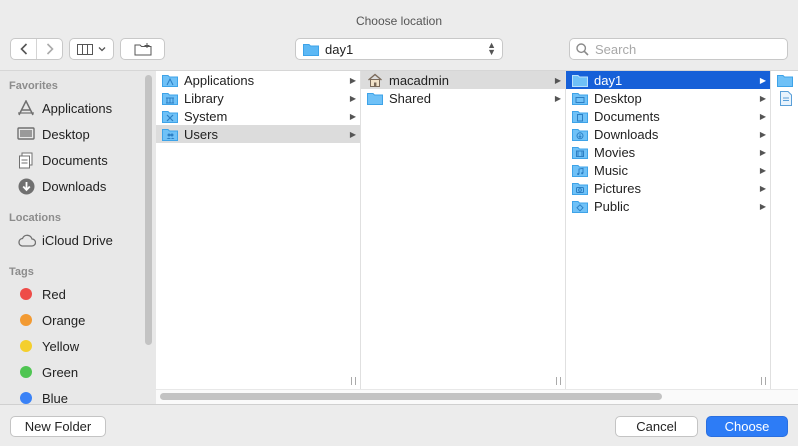 The image size is (798, 446). Describe the element at coordinates (258, 134) in the screenshot. I see `list-item-users: Users ▶` at that location.